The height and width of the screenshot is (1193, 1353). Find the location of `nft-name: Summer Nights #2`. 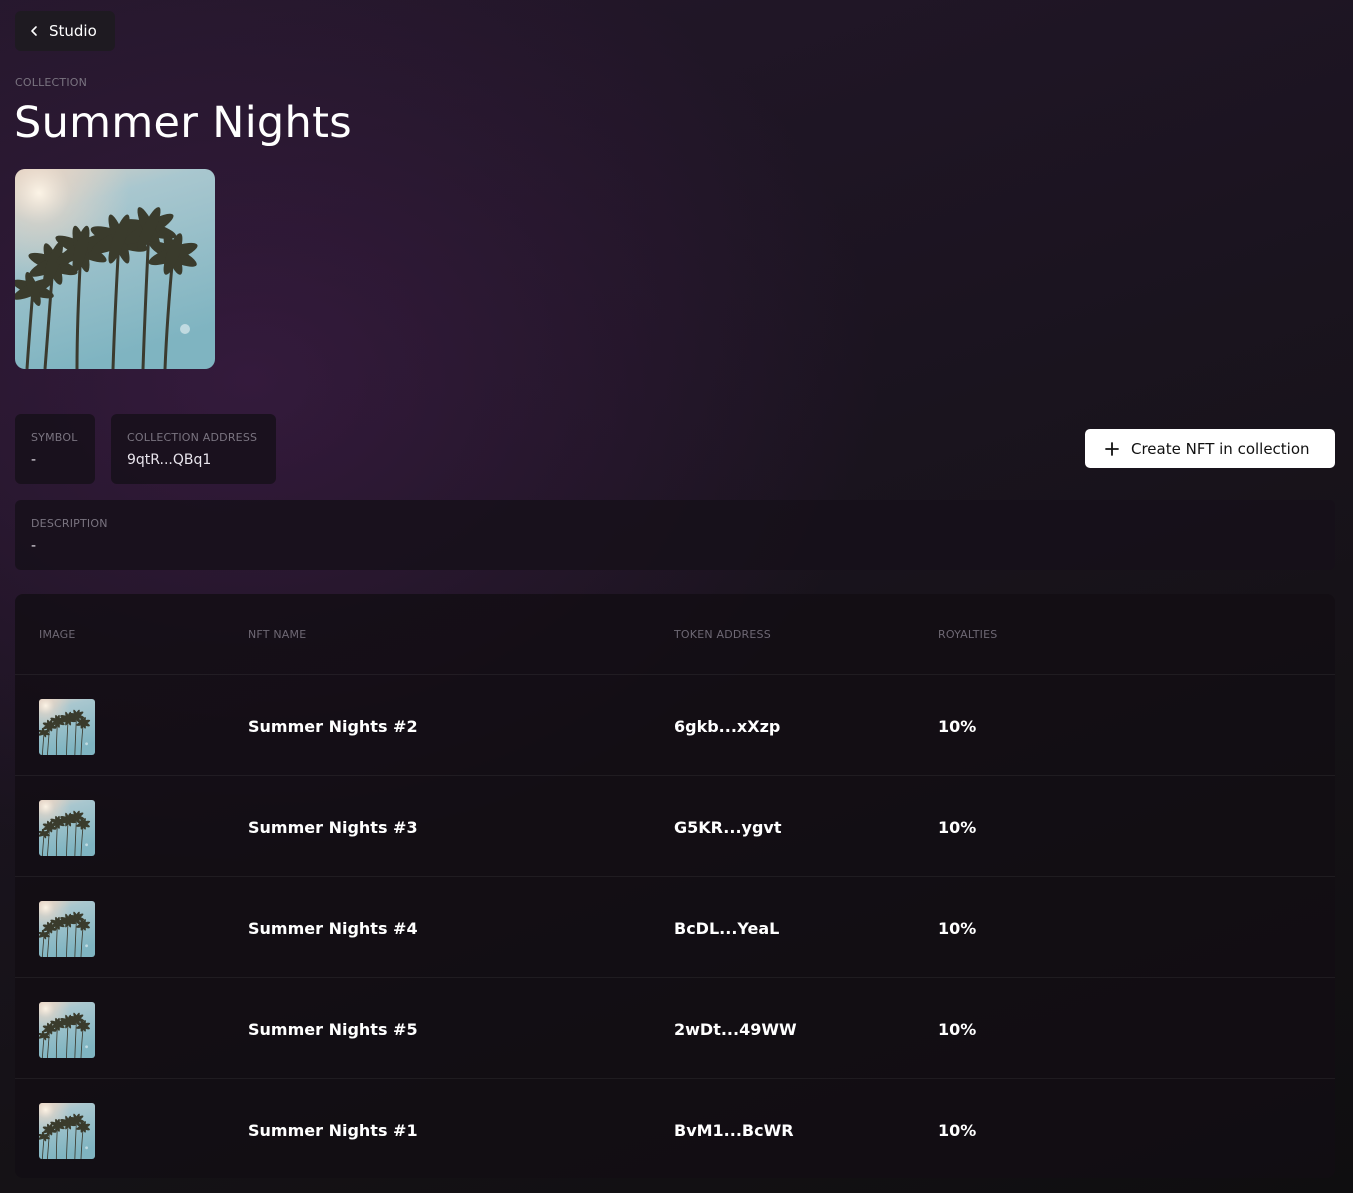

nft-name: Summer Nights #2 is located at coordinates (333, 726).